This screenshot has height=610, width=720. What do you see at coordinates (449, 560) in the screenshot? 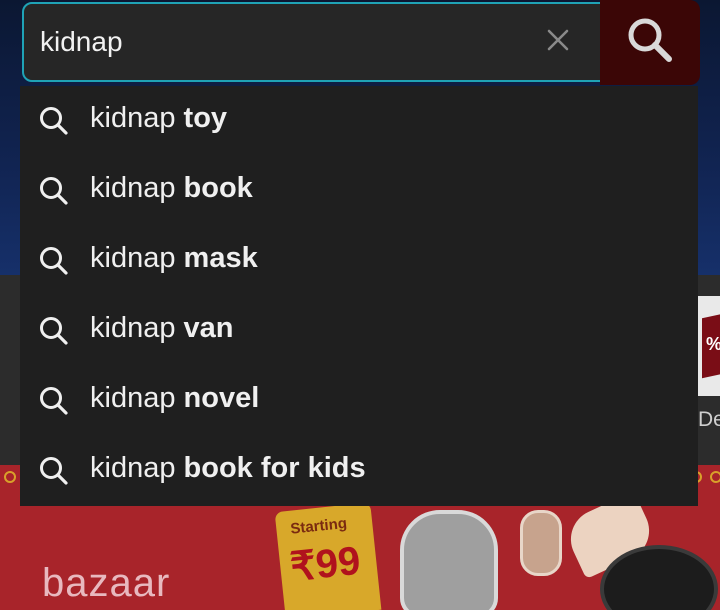
I see `handbag-image` at bounding box center [449, 560].